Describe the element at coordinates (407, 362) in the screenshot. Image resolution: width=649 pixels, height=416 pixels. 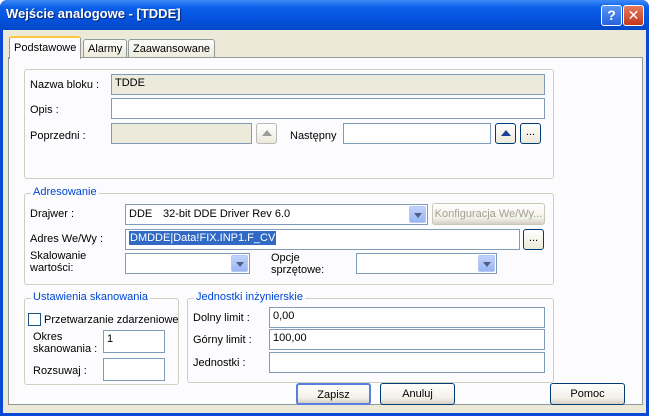
I see `units-input` at that location.